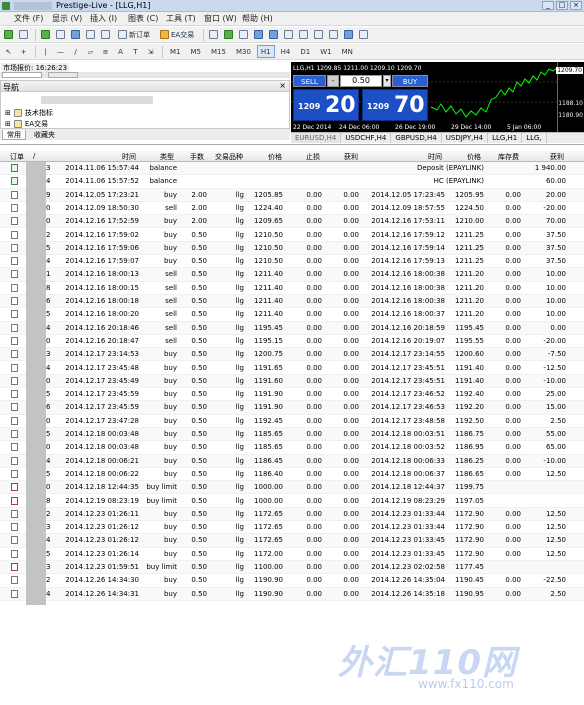 Image resolution: width=584 pixels, height=705 pixels. Describe the element at coordinates (363, 34) in the screenshot. I see `templates-icon` at that location.